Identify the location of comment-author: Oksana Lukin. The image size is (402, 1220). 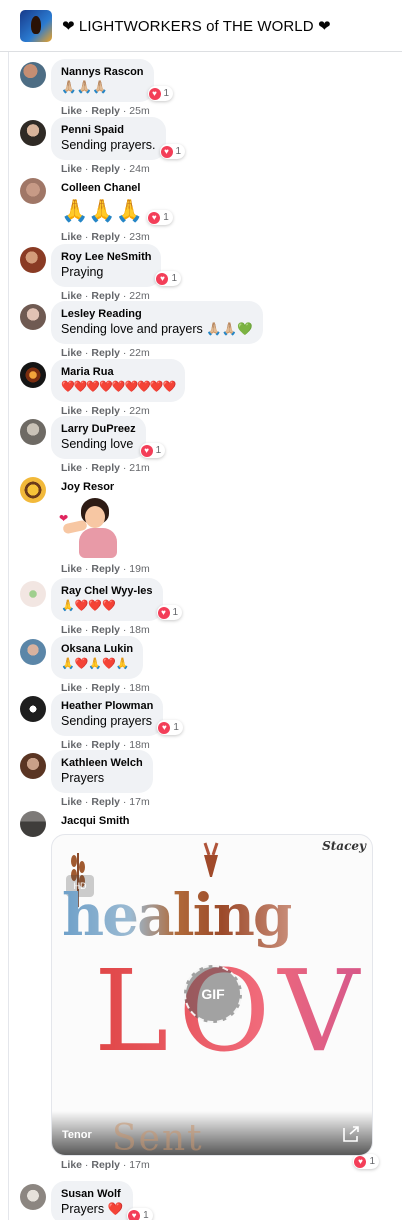
(97, 649).